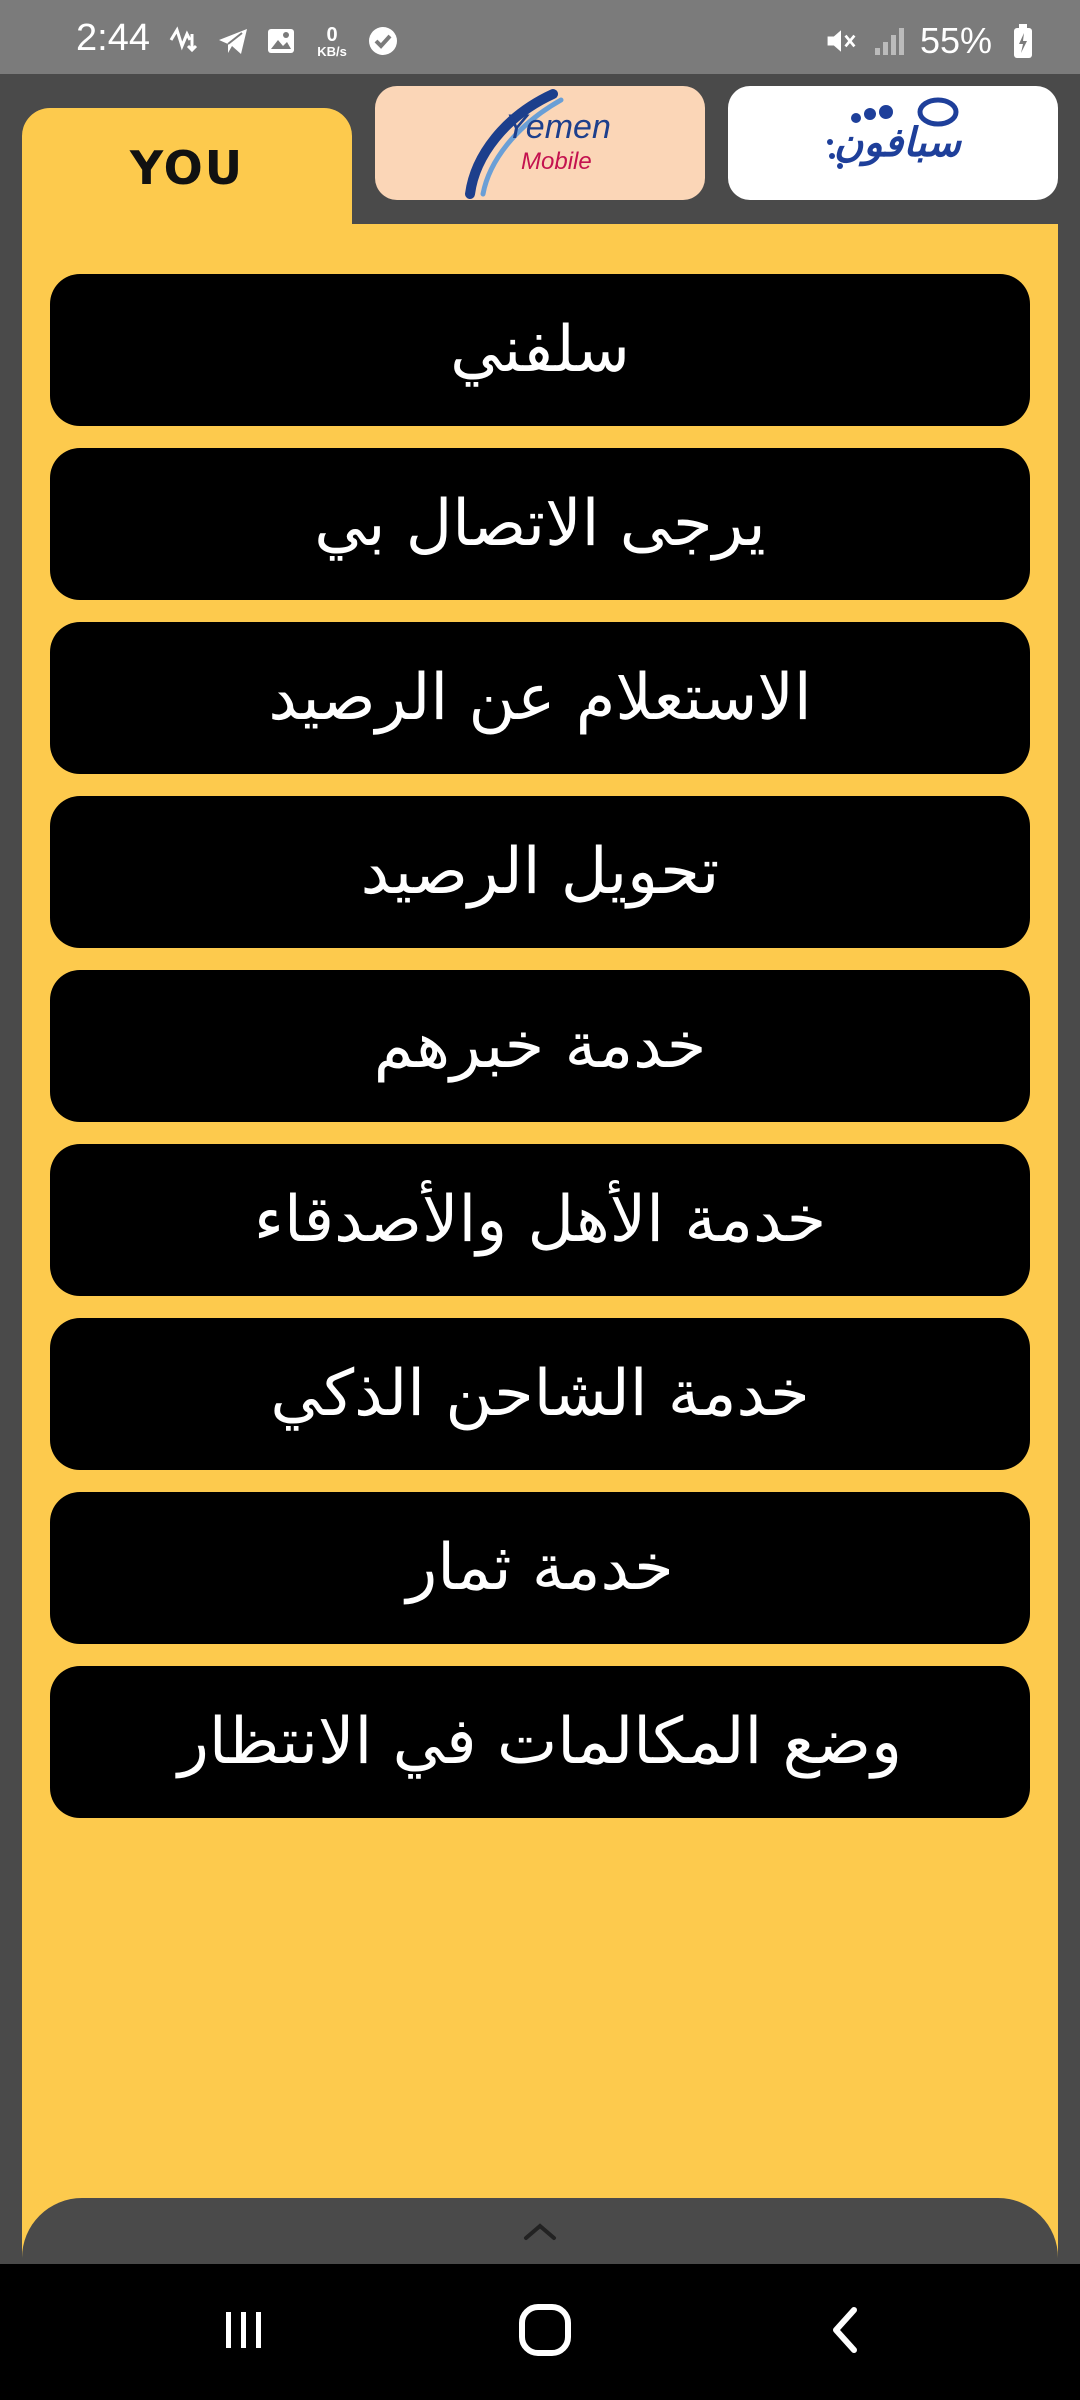  I want to click on menu-item-family-friends-service: خدمة الأهل والأصدقاء, so click(540, 1220).